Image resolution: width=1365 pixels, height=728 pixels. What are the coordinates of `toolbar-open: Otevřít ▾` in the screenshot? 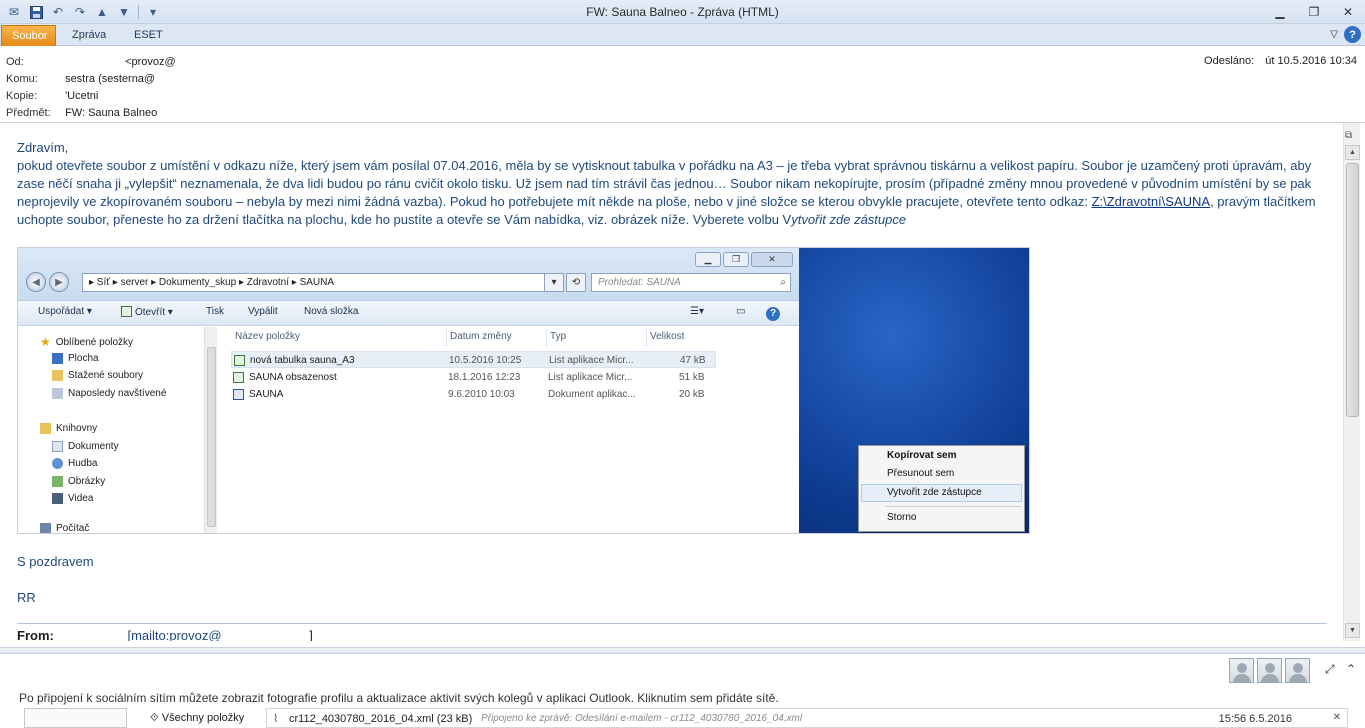 It's located at (147, 312).